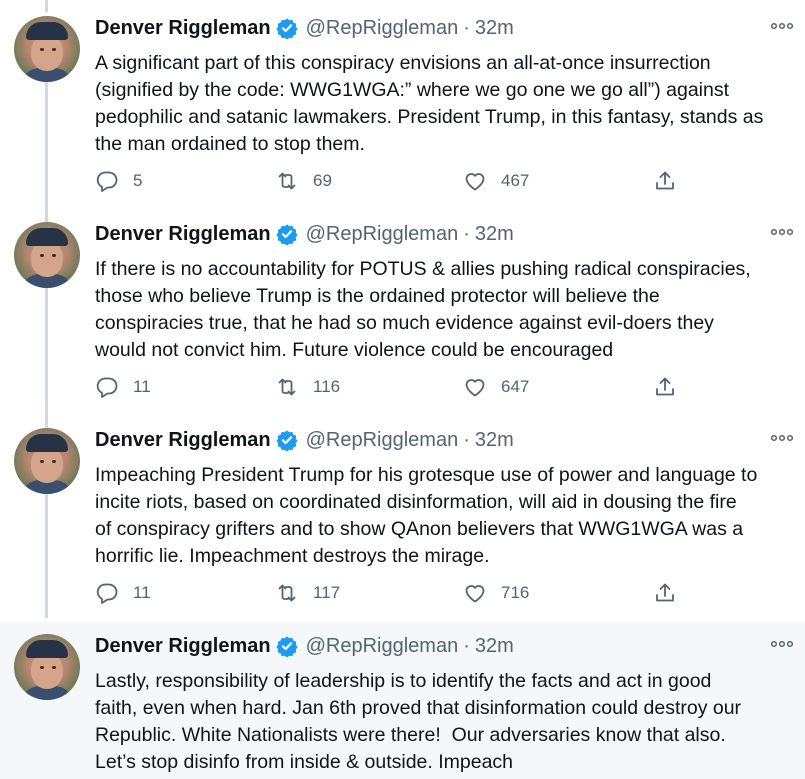 The width and height of the screenshot is (805, 779). What do you see at coordinates (515, 592) in the screenshot?
I see `like-count: 716` at bounding box center [515, 592].